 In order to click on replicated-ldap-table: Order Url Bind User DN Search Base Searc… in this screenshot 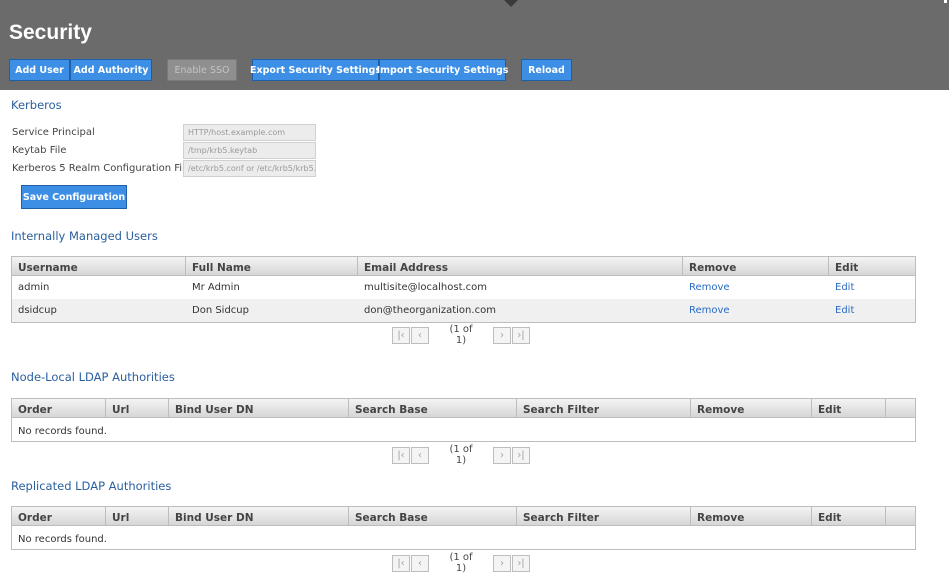, I will do `click(463, 528)`.